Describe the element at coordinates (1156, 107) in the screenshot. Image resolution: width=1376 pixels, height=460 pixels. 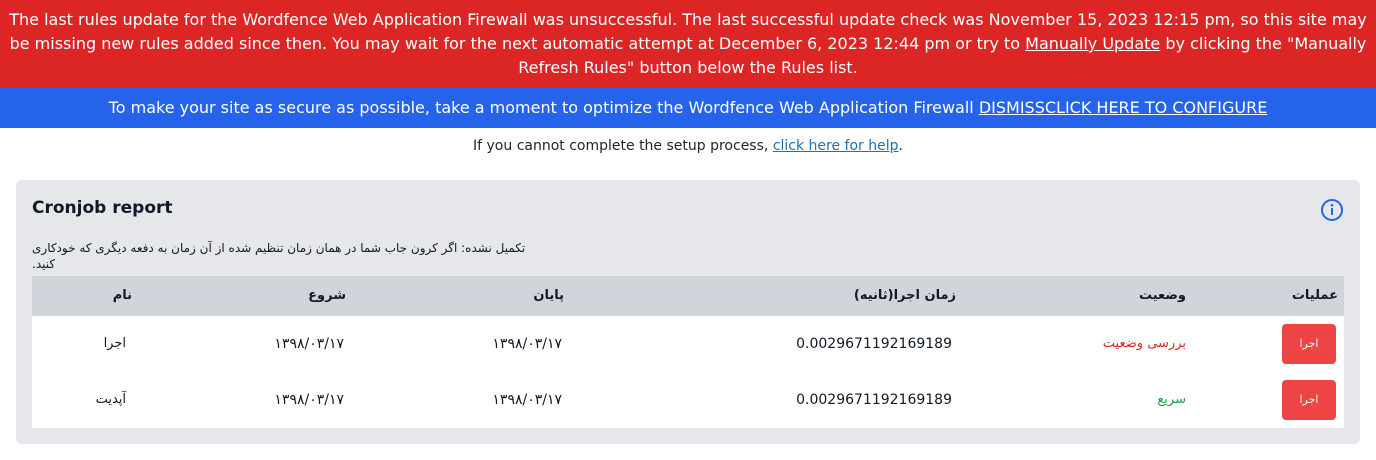
I see `configure-link: CLICK HERE TO CONFIGURE` at that location.